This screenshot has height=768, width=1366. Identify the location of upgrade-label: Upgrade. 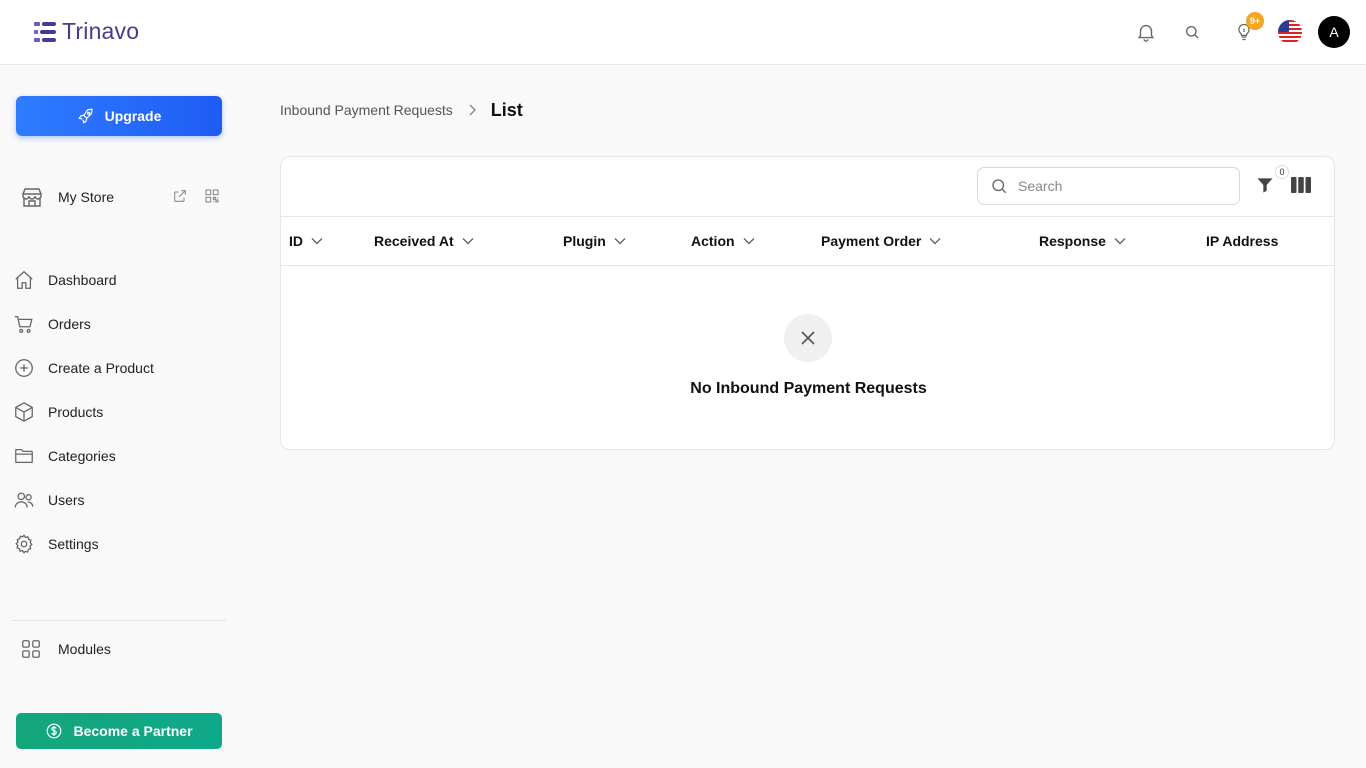
(133, 116).